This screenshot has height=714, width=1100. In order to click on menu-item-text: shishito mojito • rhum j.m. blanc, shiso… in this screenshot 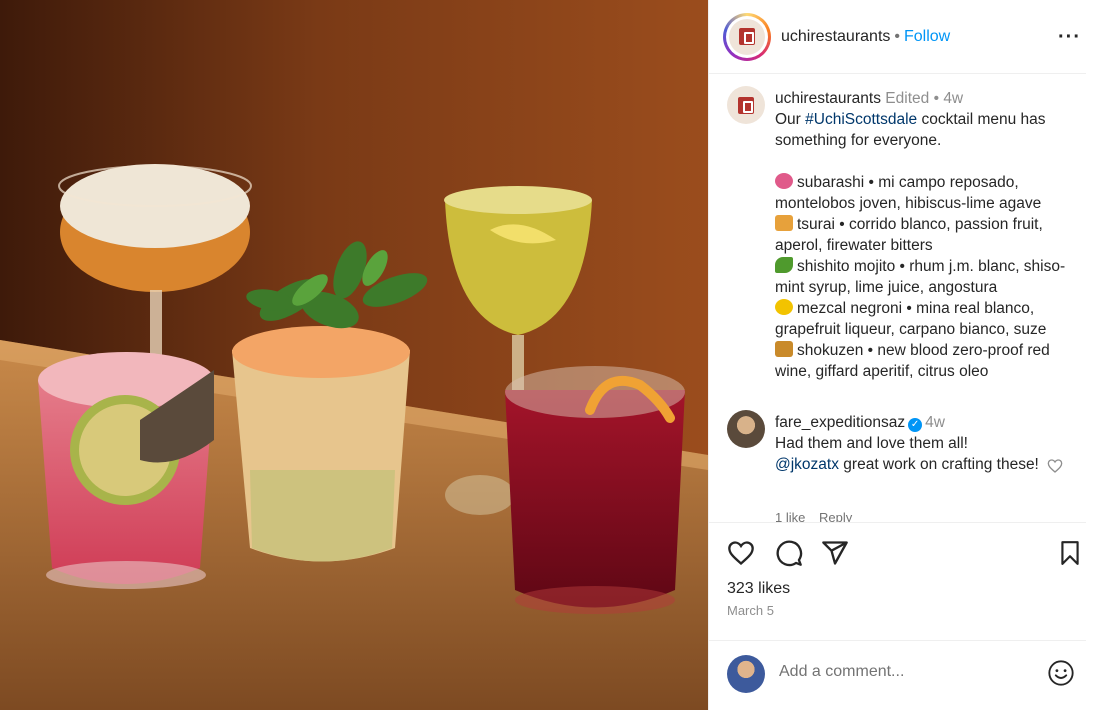, I will do `click(920, 277)`.